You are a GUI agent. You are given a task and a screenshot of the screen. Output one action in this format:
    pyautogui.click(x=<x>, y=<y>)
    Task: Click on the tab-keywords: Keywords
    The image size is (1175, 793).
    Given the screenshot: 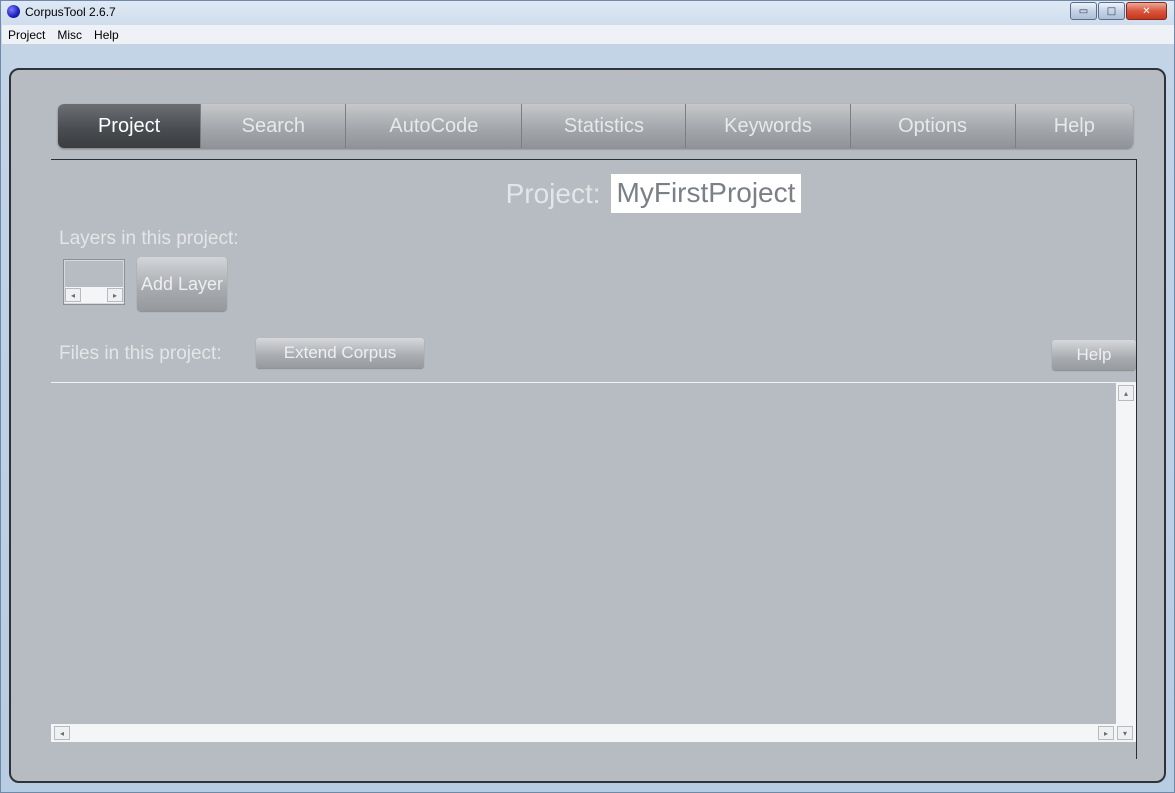 What is the action you would take?
    pyautogui.click(x=768, y=126)
    